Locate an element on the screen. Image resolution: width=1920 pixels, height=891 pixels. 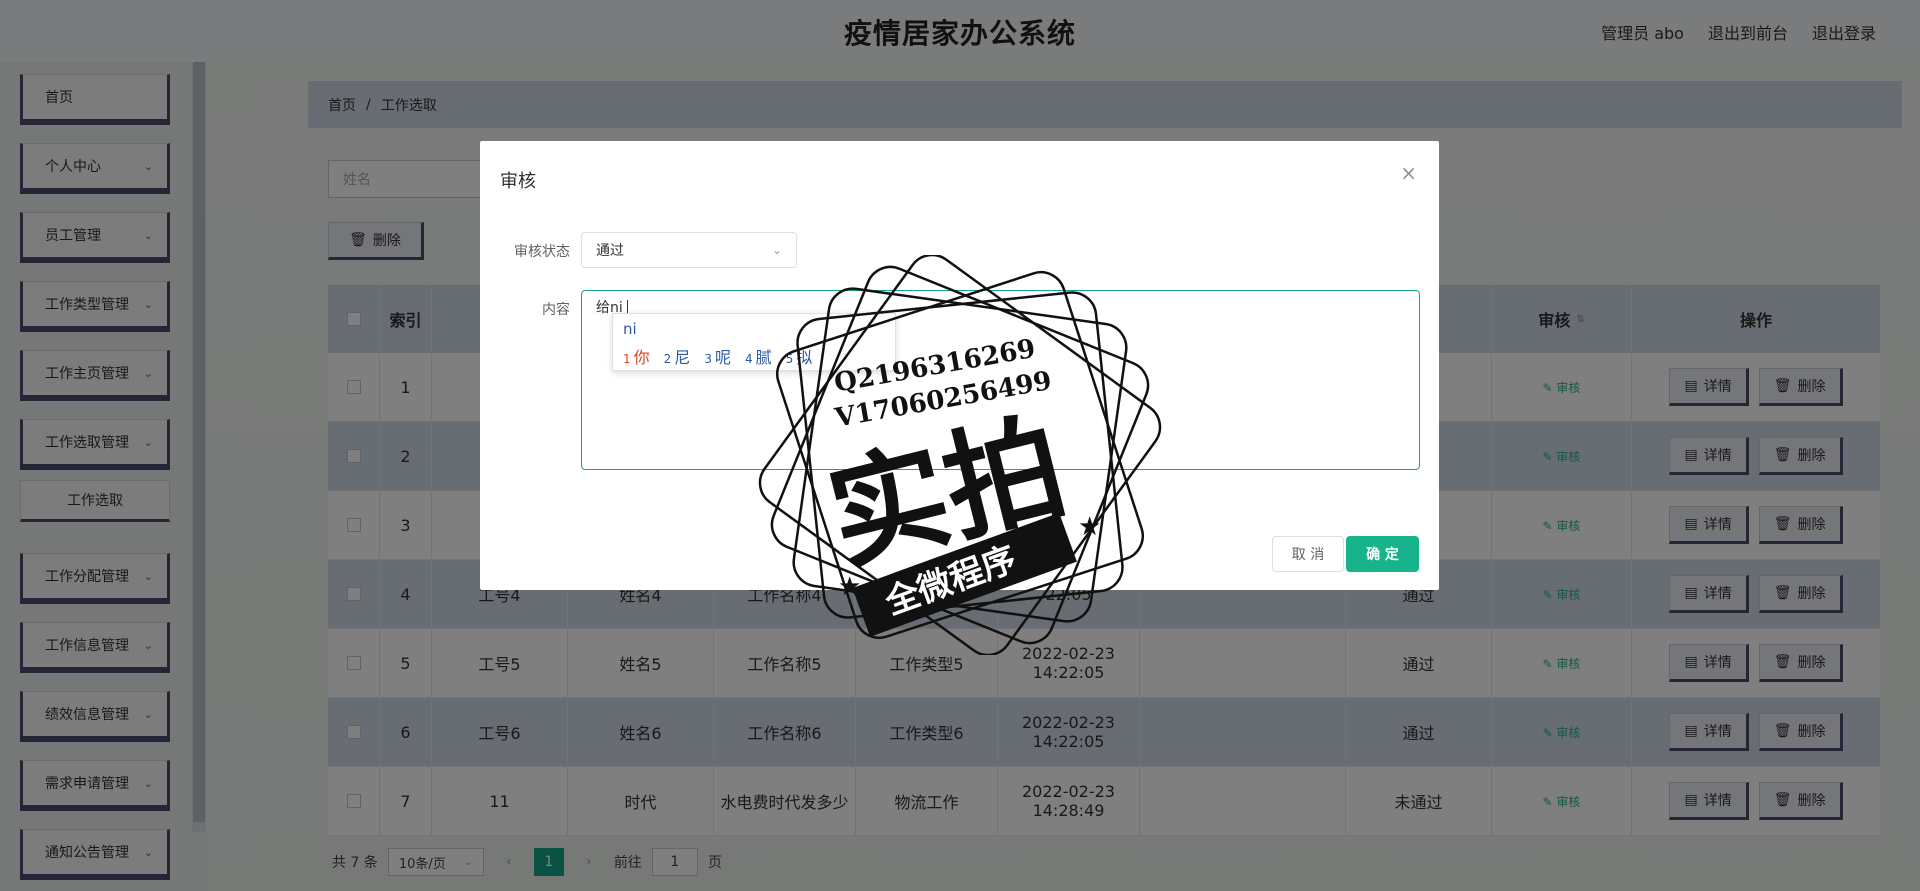
dialog-title: 审核 is located at coordinates (518, 181).